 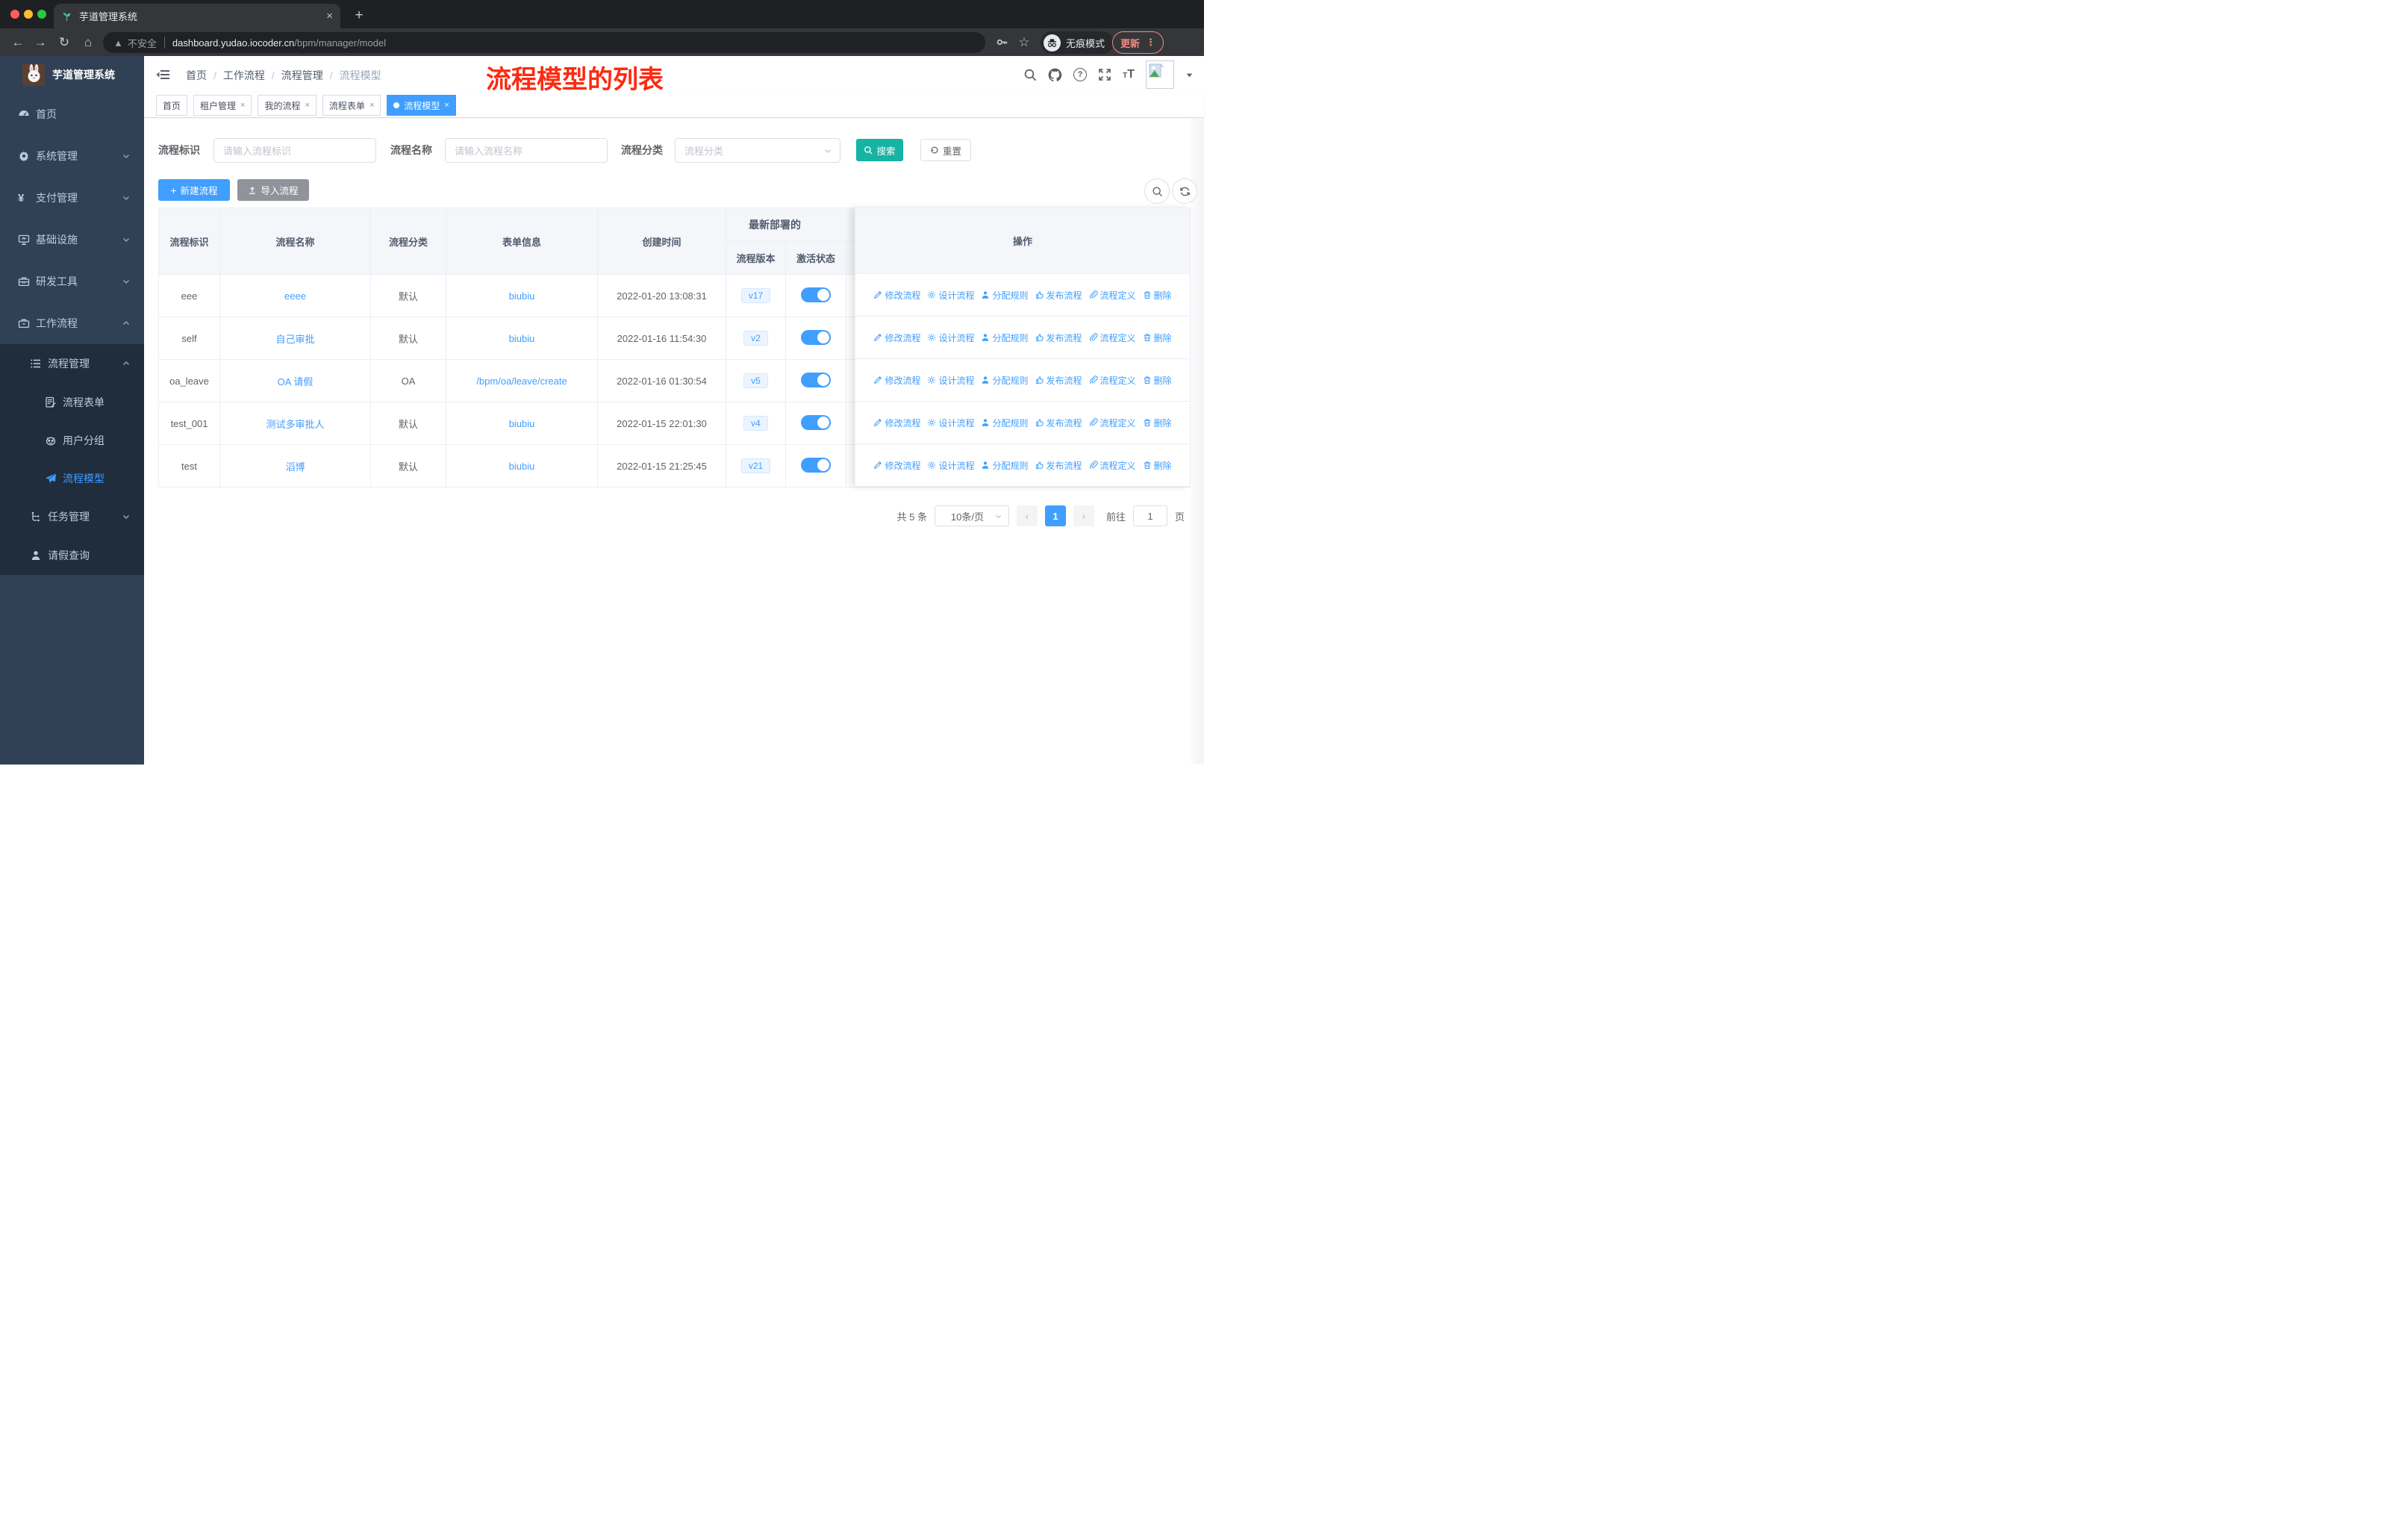 What do you see at coordinates (72, 363) in the screenshot?
I see `sidebar-item-process-management: 流程管理` at bounding box center [72, 363].